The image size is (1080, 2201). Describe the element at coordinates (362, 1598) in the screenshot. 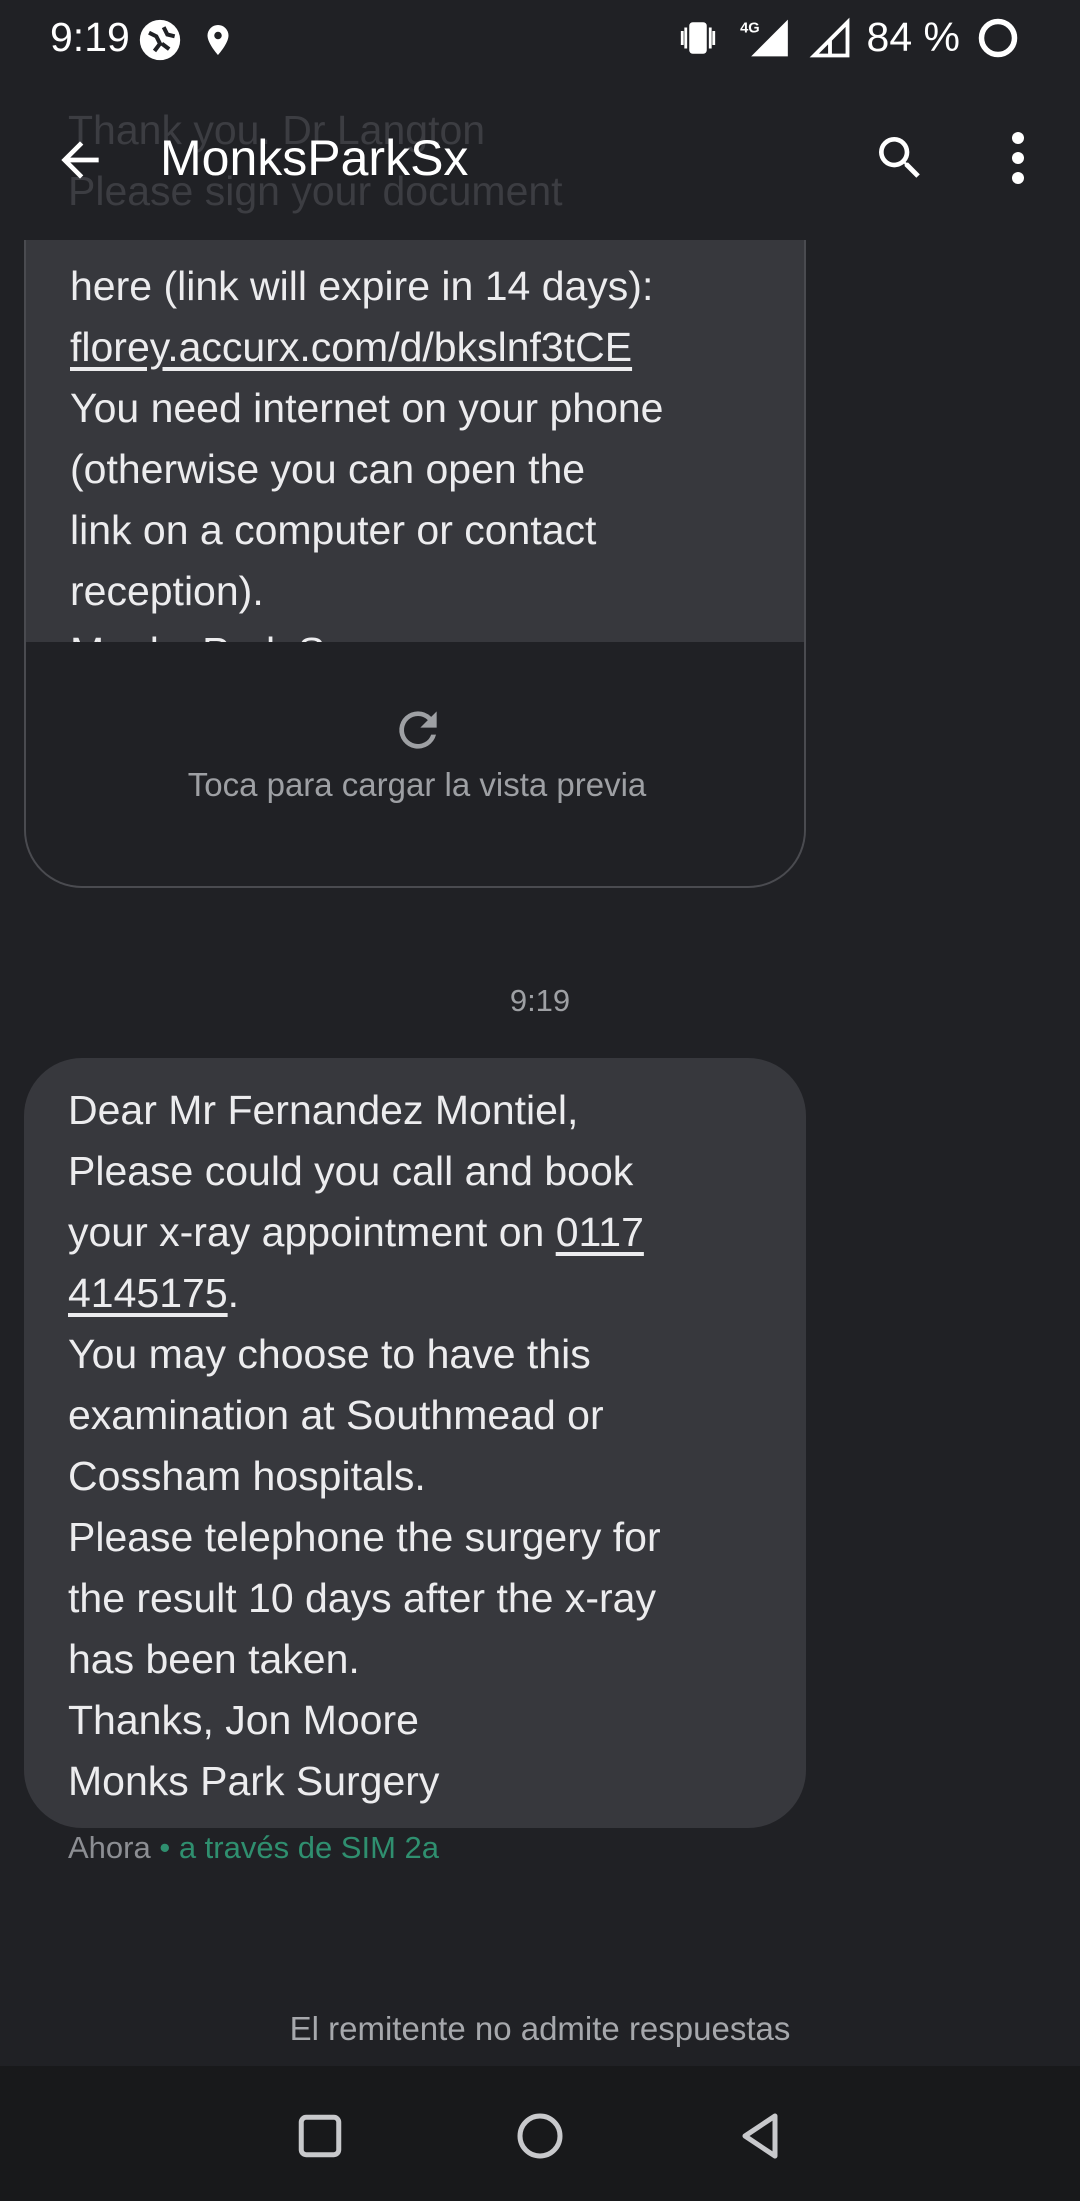

I see `message-line: the result 10 days after the x-ray` at that location.